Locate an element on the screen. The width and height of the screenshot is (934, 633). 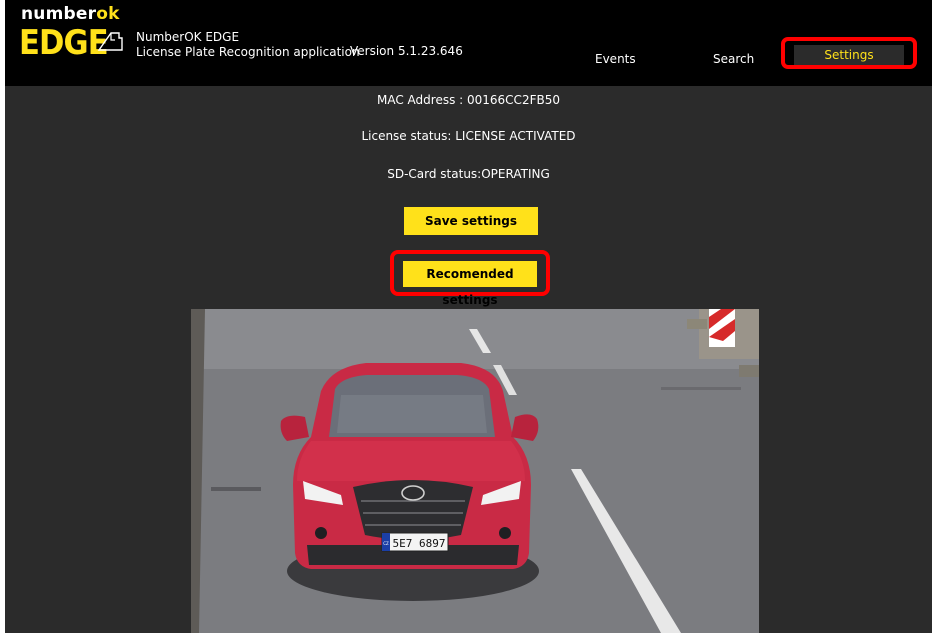
app-name: NumberOK EDGE is located at coordinates (188, 37).